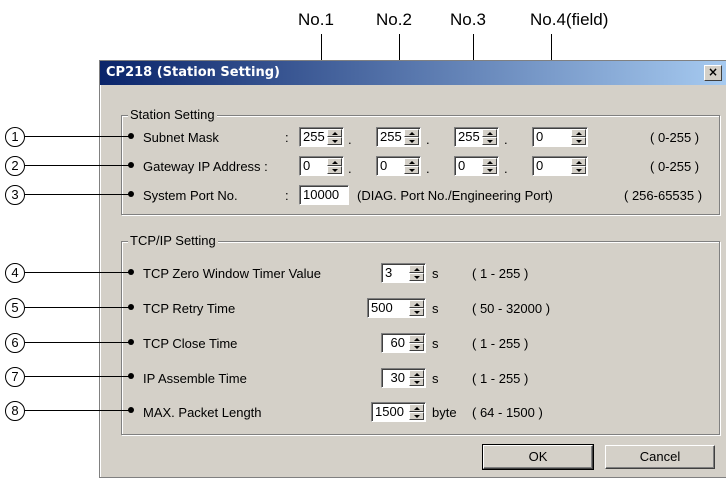 This screenshot has height=482, width=726. Describe the element at coordinates (78, 194) in the screenshot. I see `callout-3-line` at that location.